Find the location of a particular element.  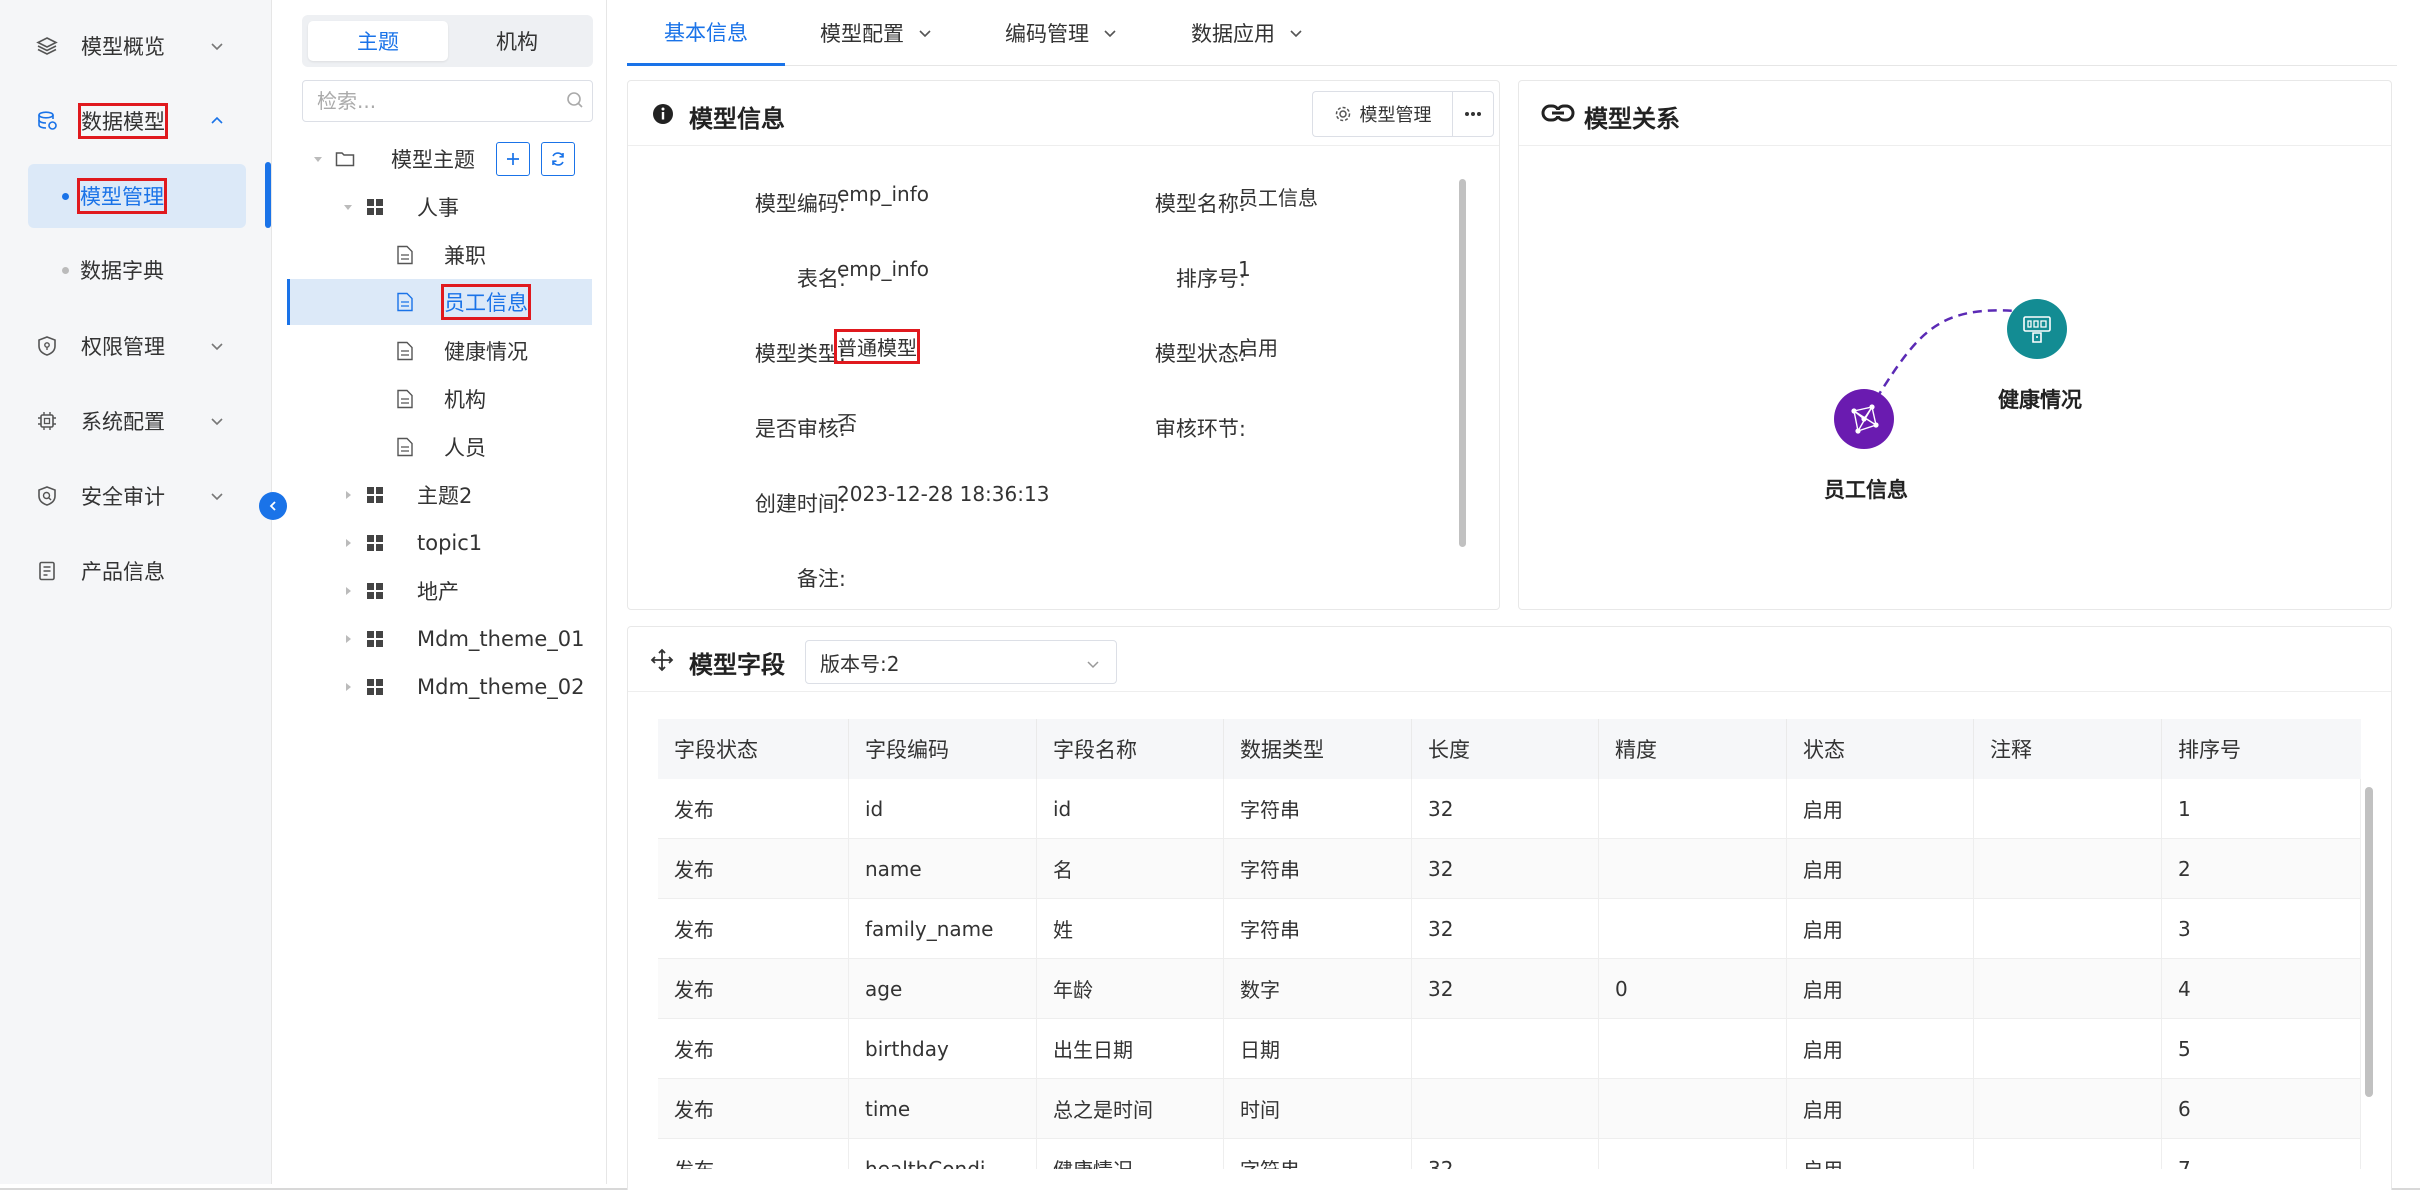

column-header: 字段编码 is located at coordinates (943, 749).